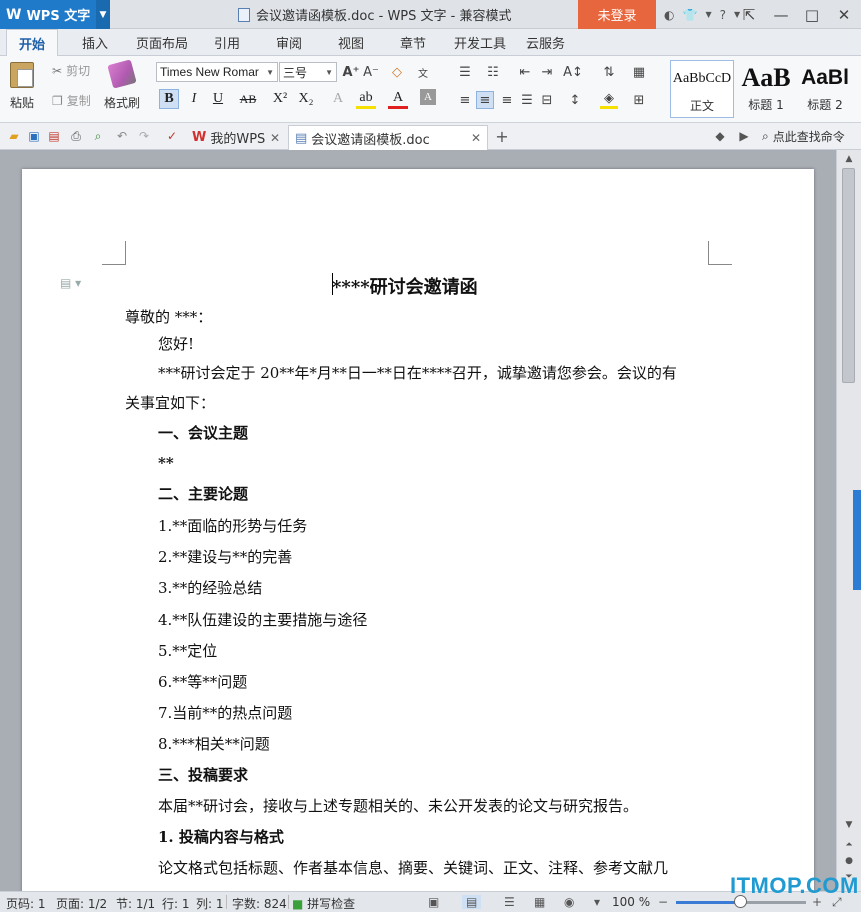 The width and height of the screenshot is (861, 912). I want to click on help-icon: ?, so click(723, 15).